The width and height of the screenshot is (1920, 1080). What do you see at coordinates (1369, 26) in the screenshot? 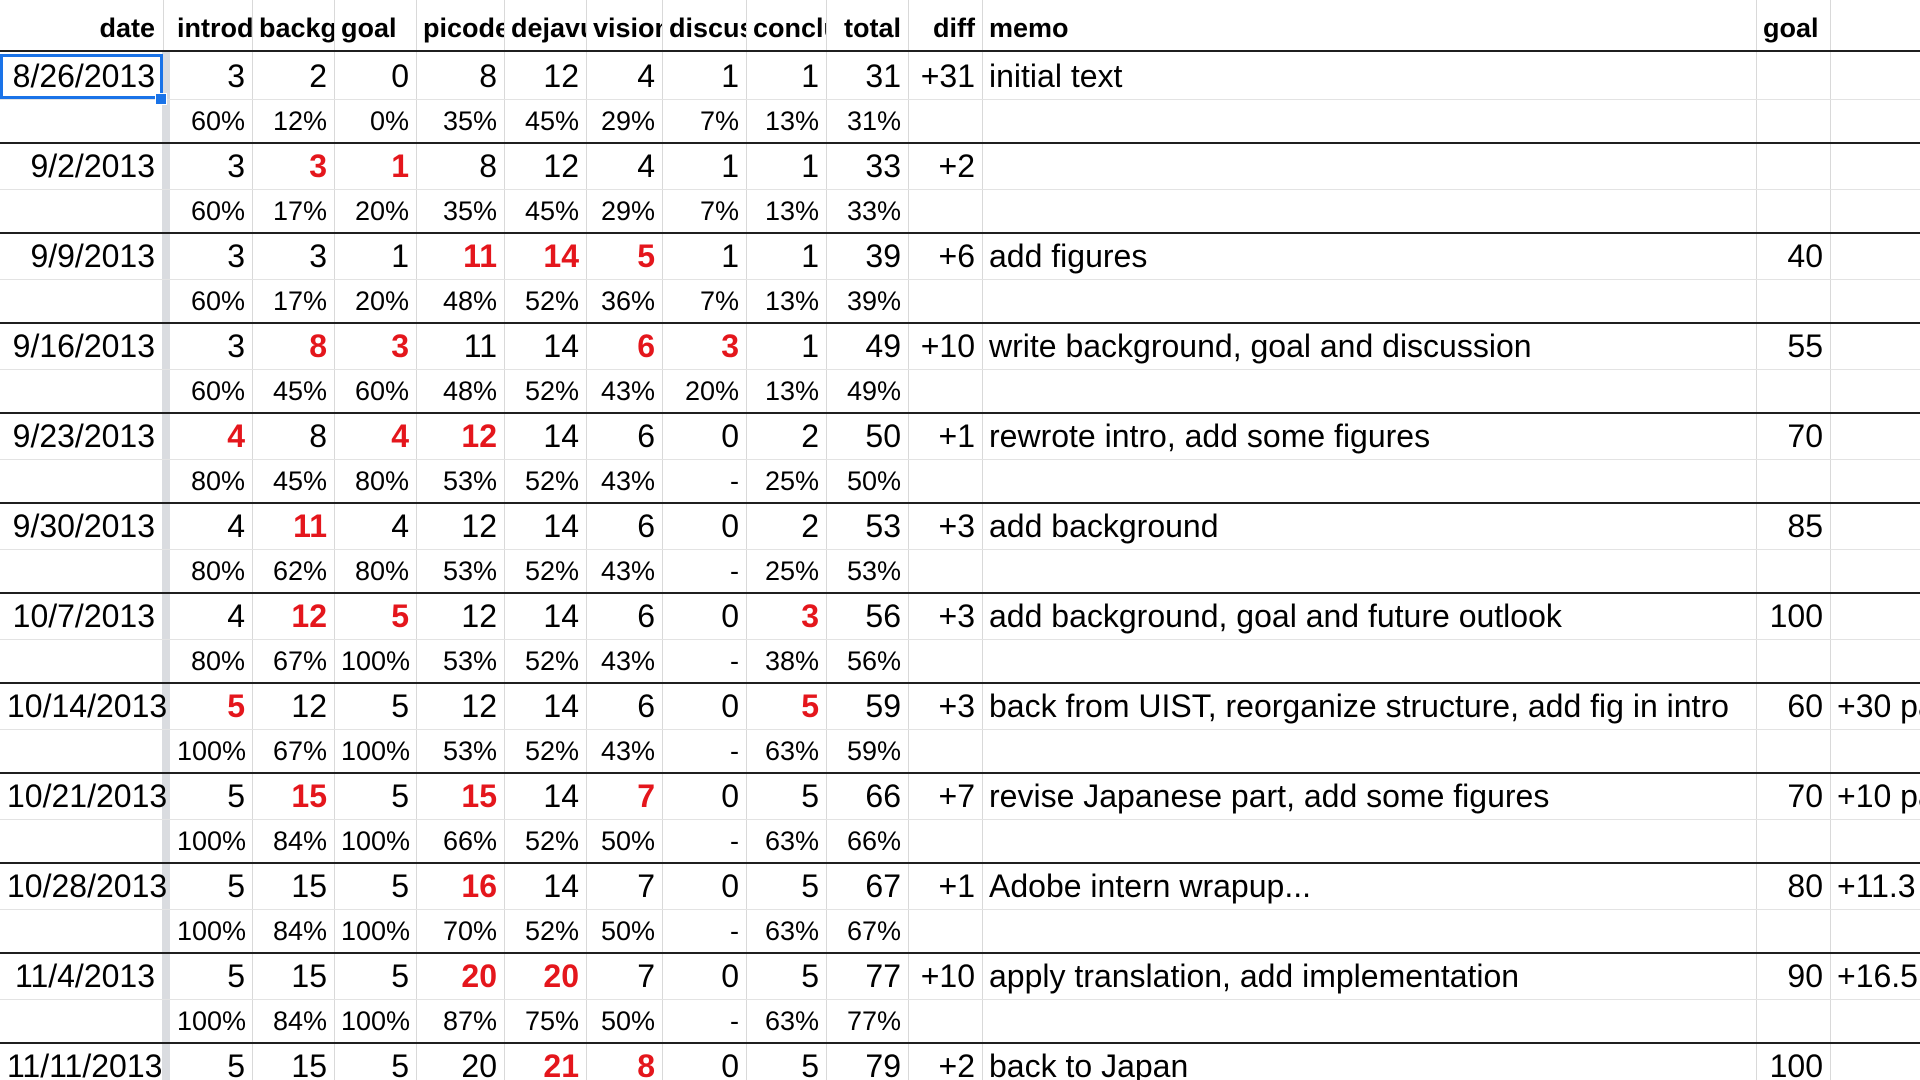
I see `column-header-memo: memo` at bounding box center [1369, 26].